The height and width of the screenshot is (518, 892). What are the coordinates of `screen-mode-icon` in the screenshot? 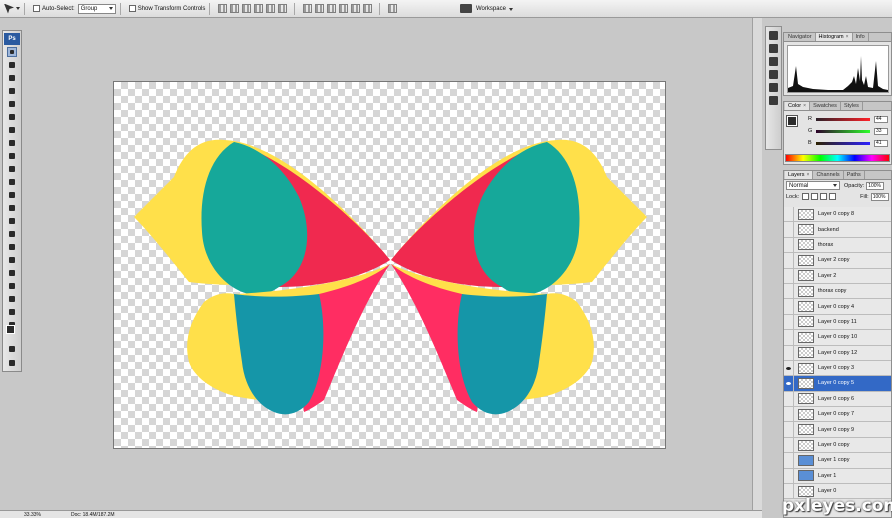 It's located at (12, 363).